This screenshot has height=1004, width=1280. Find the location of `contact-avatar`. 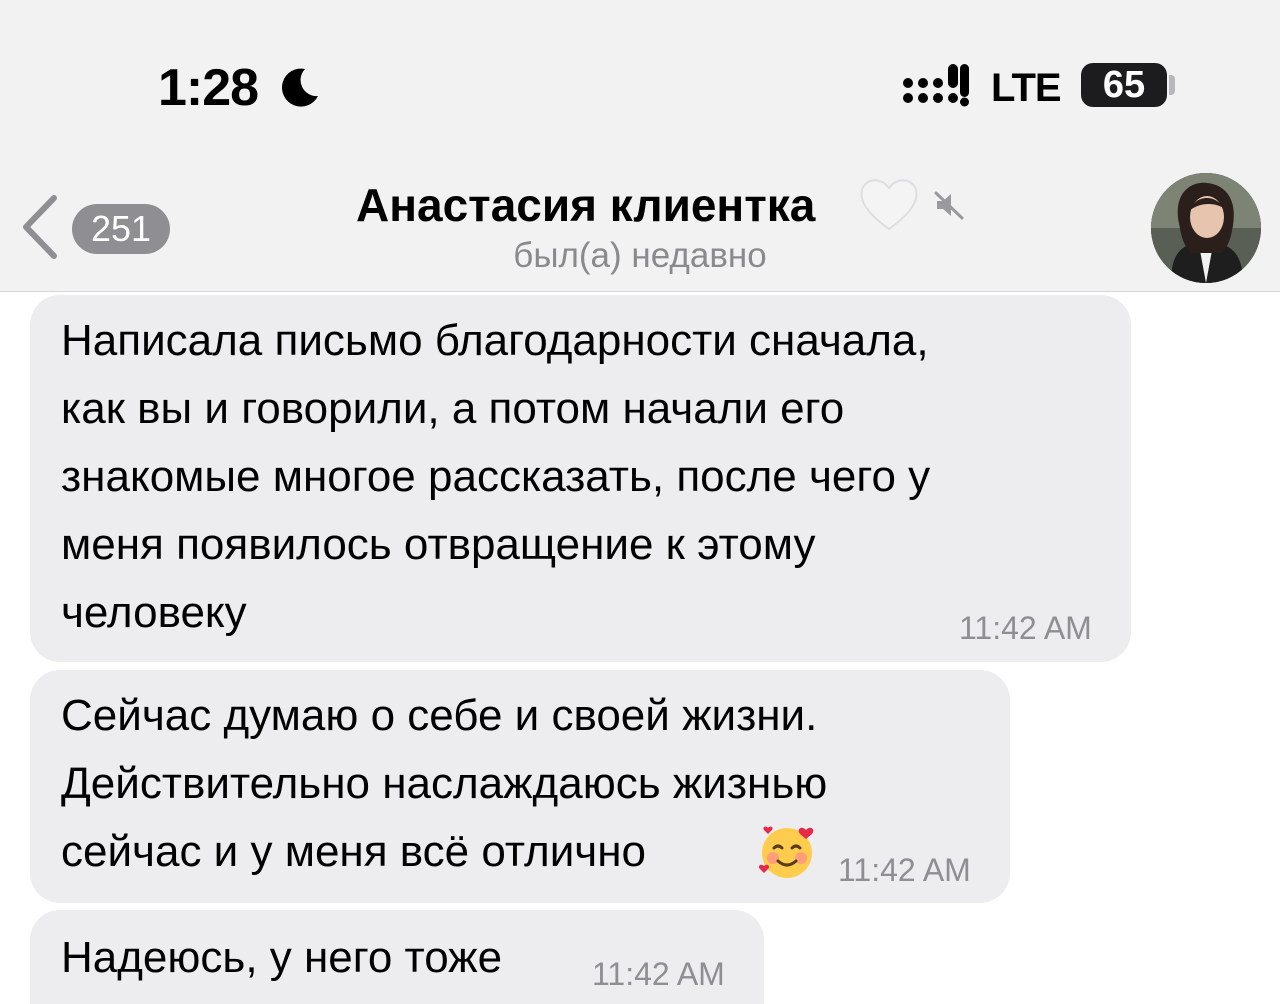

contact-avatar is located at coordinates (1206, 228).